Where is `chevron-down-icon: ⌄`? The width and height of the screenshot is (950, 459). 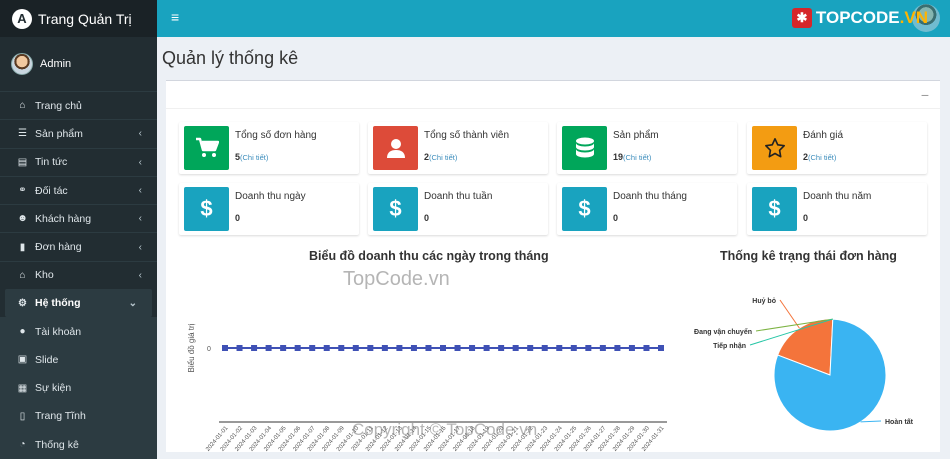 chevron-down-icon: ⌄ is located at coordinates (132, 303).